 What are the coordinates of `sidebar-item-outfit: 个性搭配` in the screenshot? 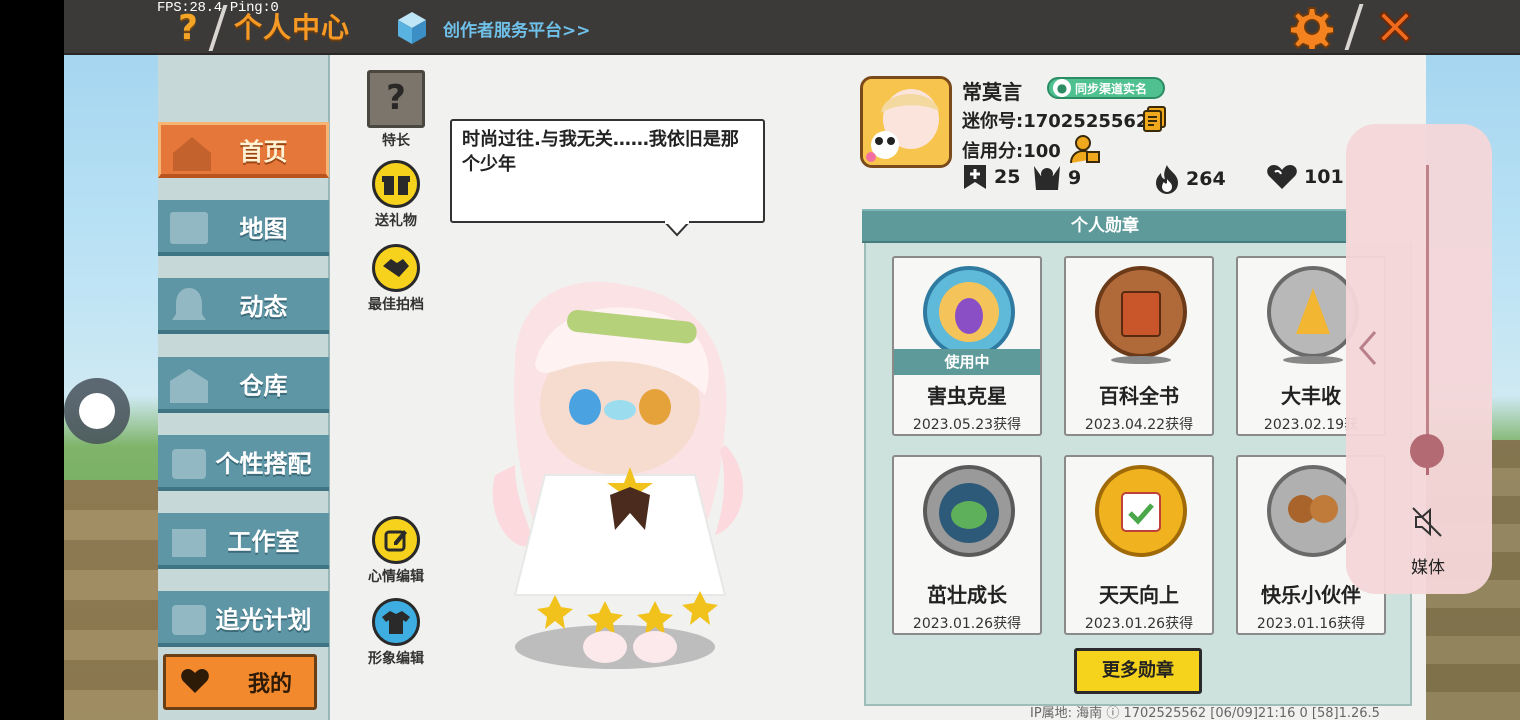 It's located at (243, 463).